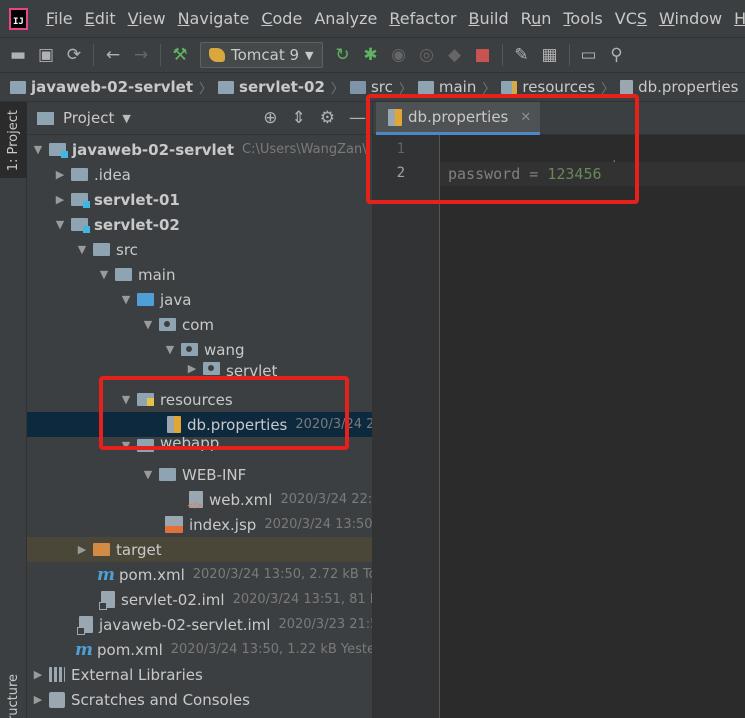 The image size is (745, 718). What do you see at coordinates (199, 224) in the screenshot?
I see `tree-item-servlet-02: ▼ servlet-02` at bounding box center [199, 224].